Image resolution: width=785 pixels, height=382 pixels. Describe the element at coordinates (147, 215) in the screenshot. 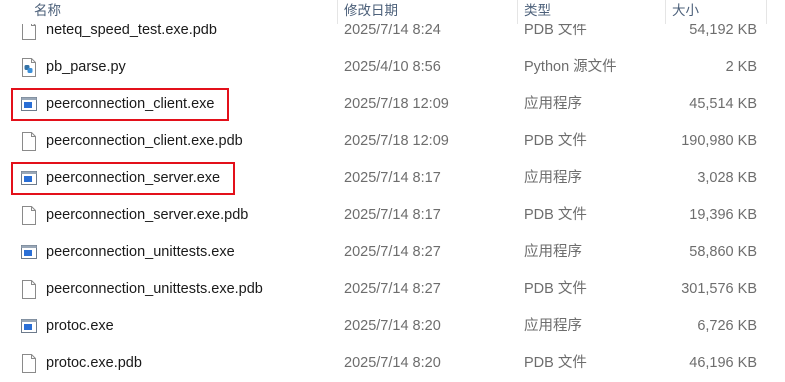

I see `file-name: peerconnection_server.exe.pdb` at that location.